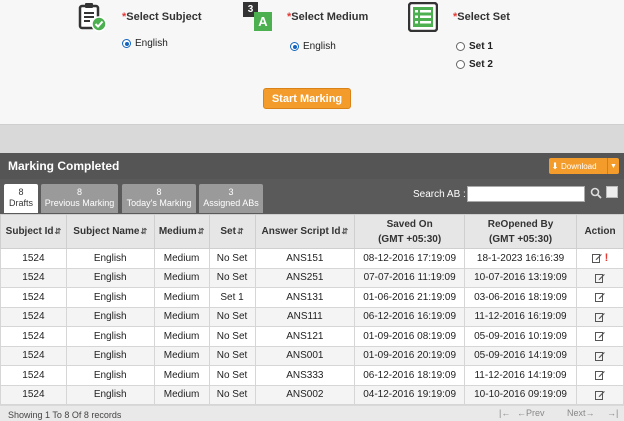 This screenshot has height=421, width=624. Describe the element at coordinates (64, 166) in the screenshot. I see `panel-title: Marking Completed` at that location.